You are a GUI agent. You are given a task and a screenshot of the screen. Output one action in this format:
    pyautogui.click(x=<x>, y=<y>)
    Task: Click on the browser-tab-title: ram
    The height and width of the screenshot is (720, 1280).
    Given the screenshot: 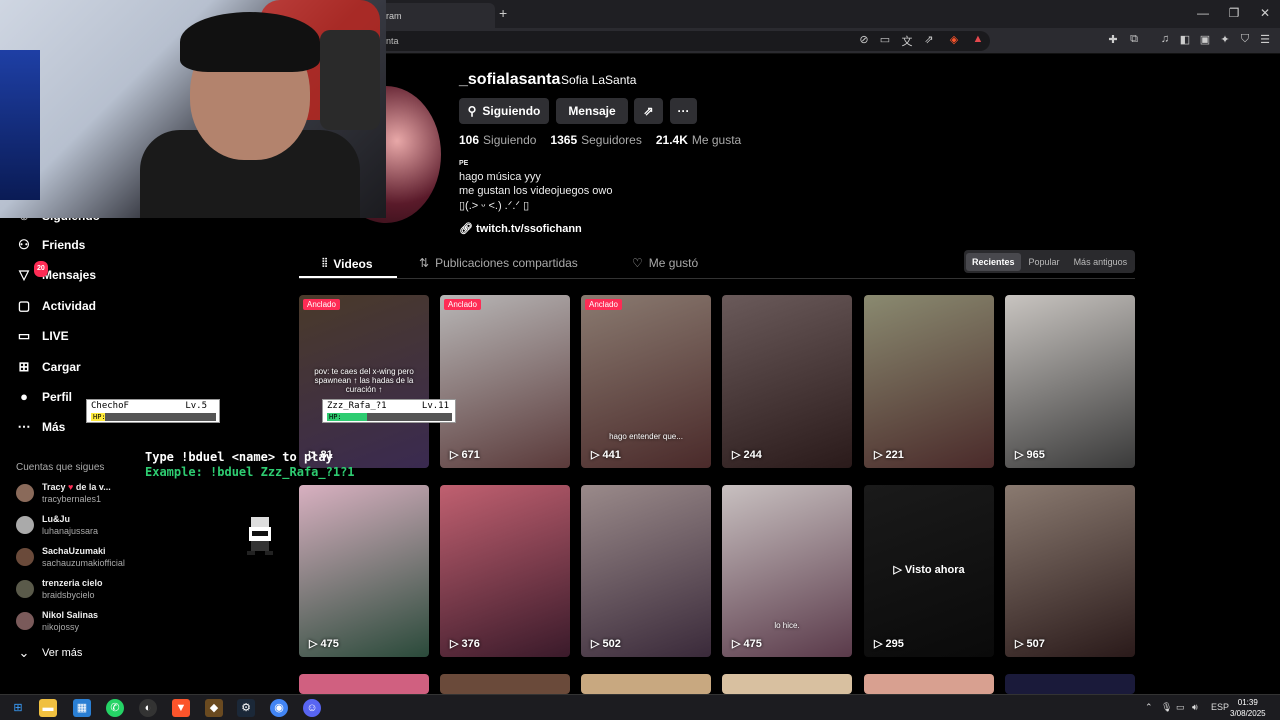 What is the action you would take?
    pyautogui.click(x=394, y=16)
    